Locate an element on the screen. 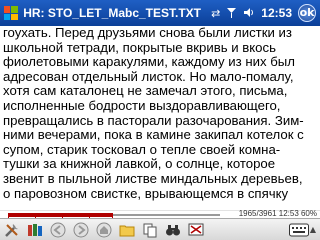 The width and height of the screenshot is (320, 240). folder-icon is located at coordinates (127, 230).